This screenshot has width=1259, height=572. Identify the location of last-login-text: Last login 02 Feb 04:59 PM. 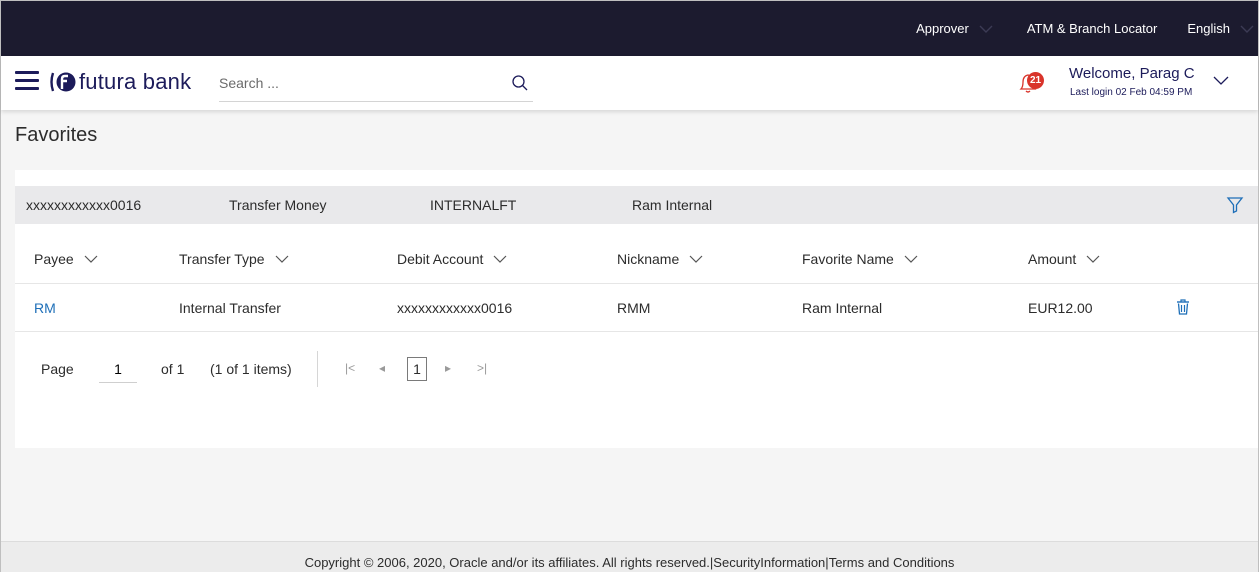
(1131, 92).